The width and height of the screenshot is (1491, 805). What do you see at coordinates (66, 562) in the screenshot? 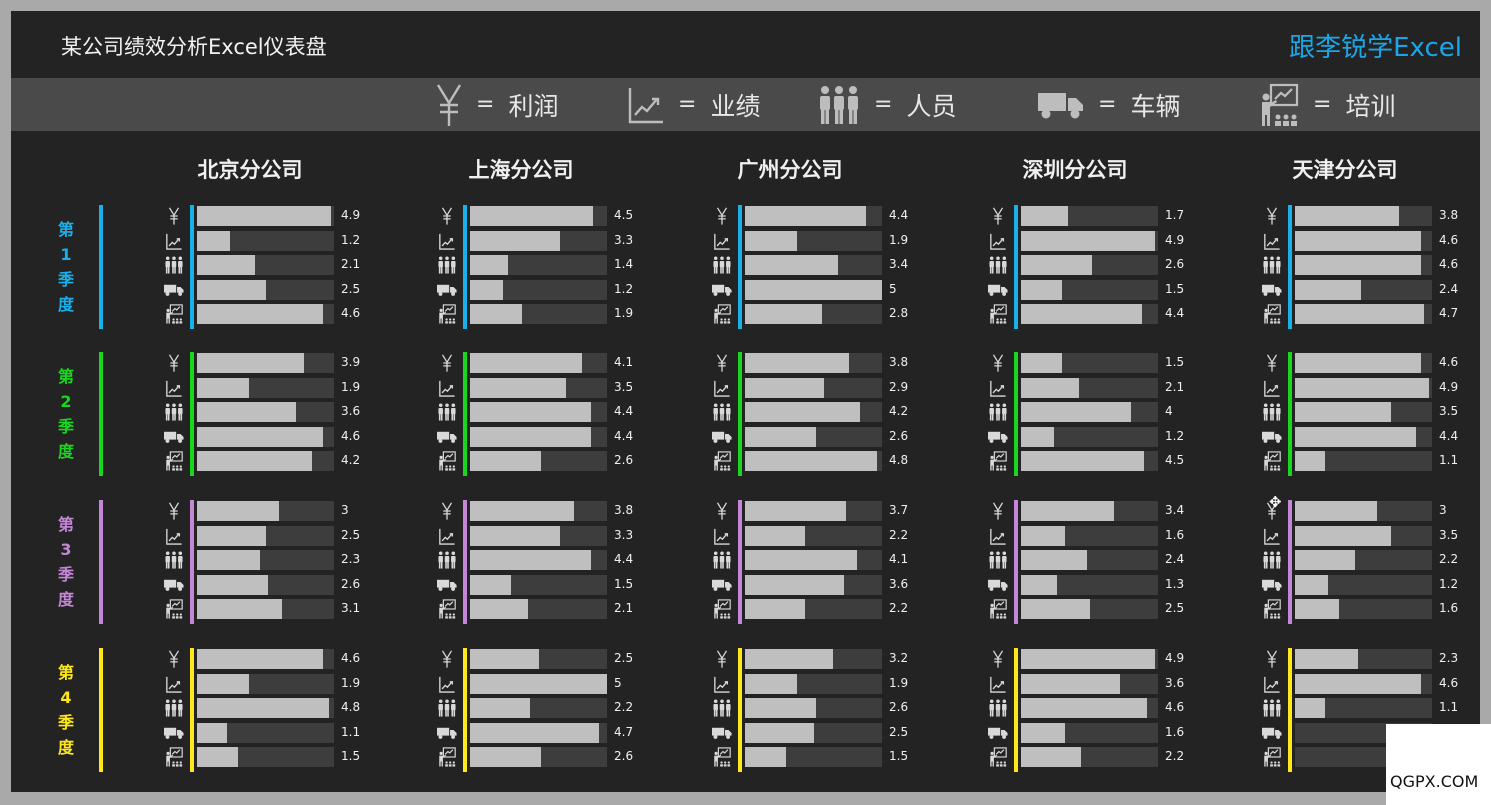
I see `quarter-label-3: 第 3 季度` at bounding box center [66, 562].